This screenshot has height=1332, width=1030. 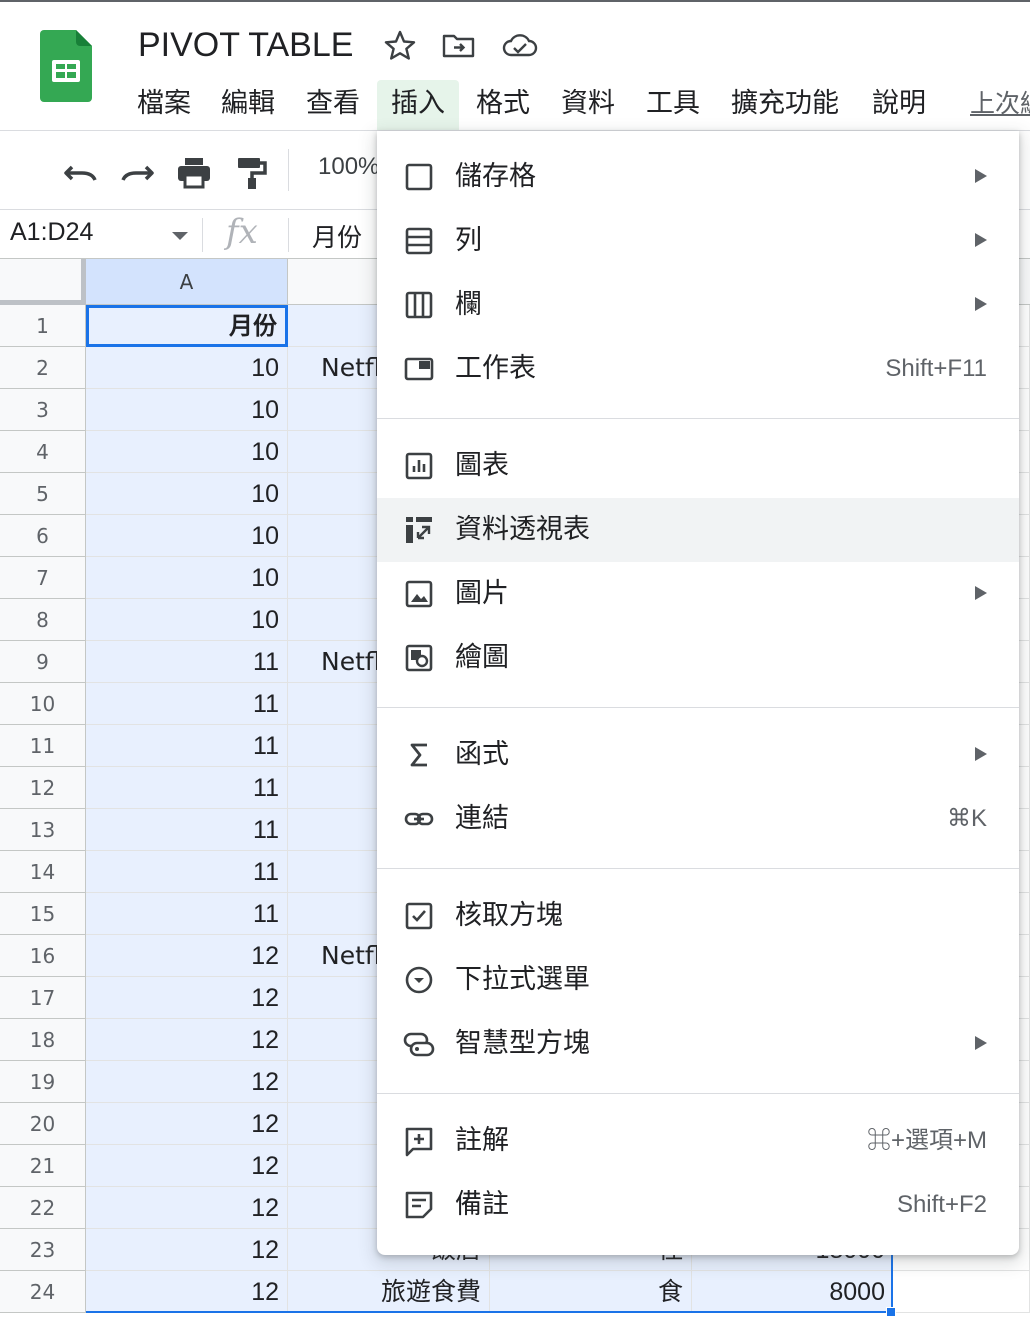 What do you see at coordinates (43, 620) in the screenshot?
I see `row-header: 8` at bounding box center [43, 620].